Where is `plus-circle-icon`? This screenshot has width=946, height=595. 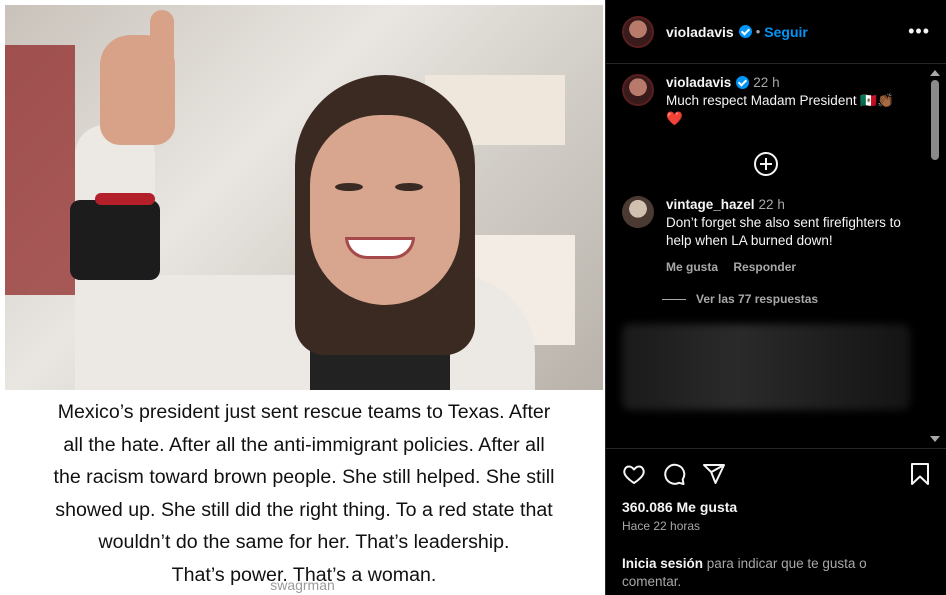 plus-circle-icon is located at coordinates (766, 164).